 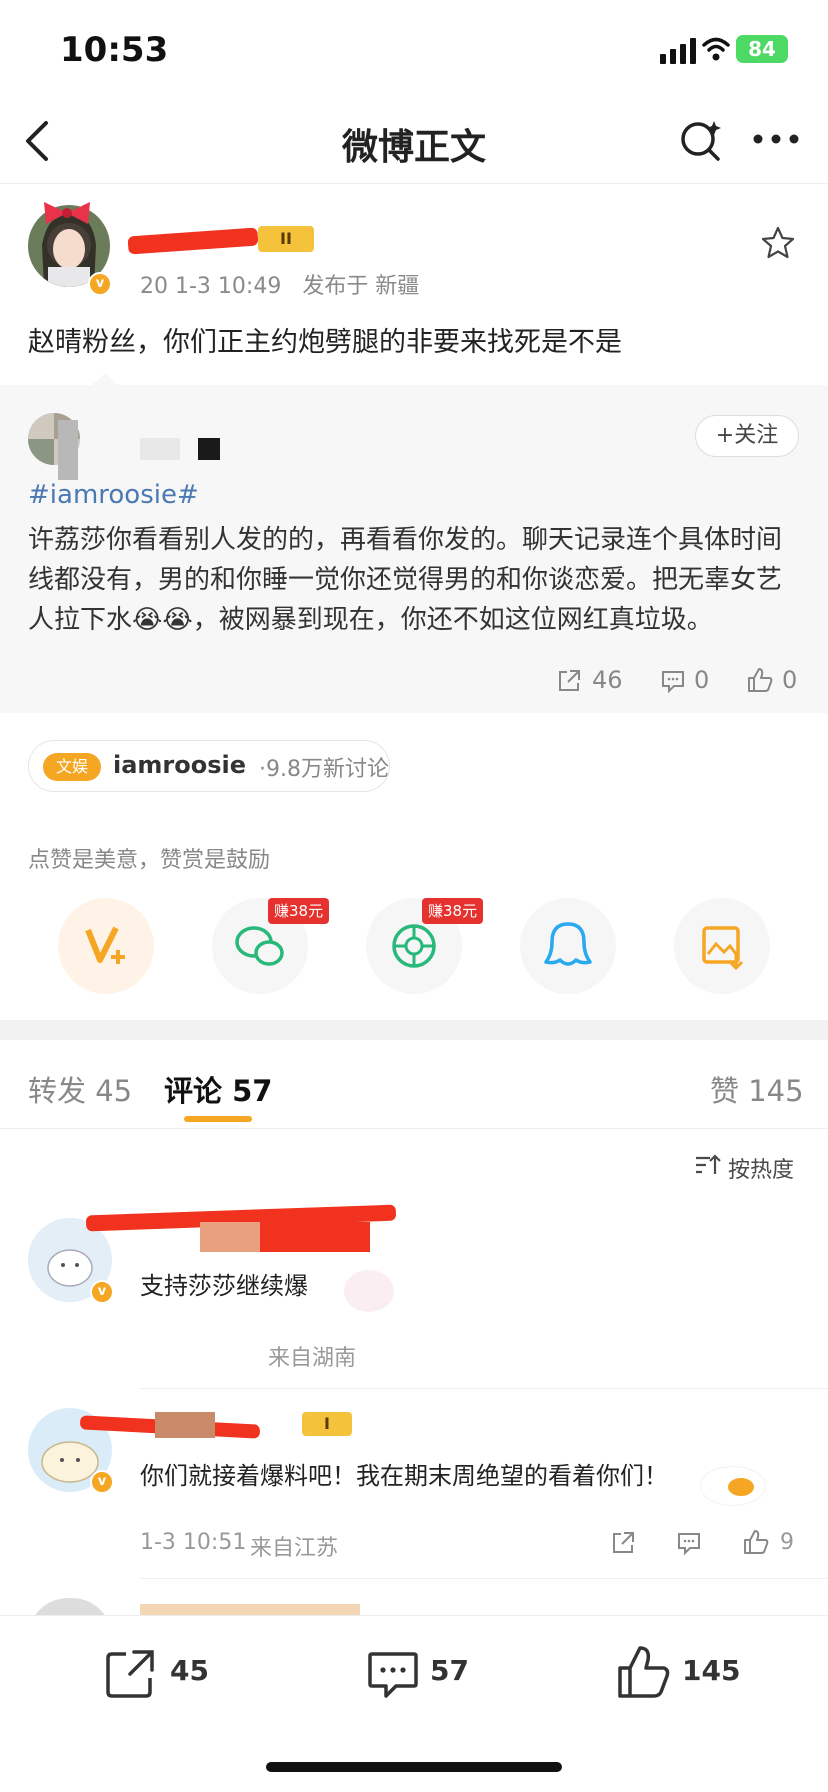 I want to click on bottom-like-count: 145, so click(x=711, y=1670).